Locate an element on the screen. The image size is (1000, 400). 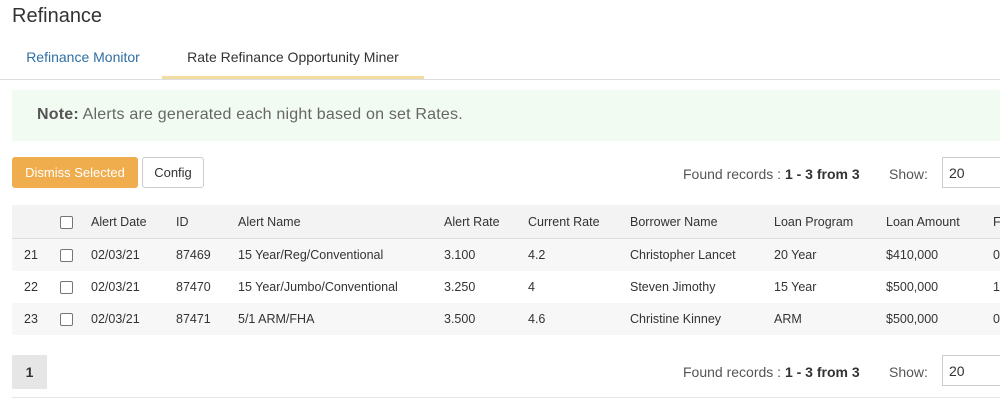
id-header: ID is located at coordinates (199, 222).